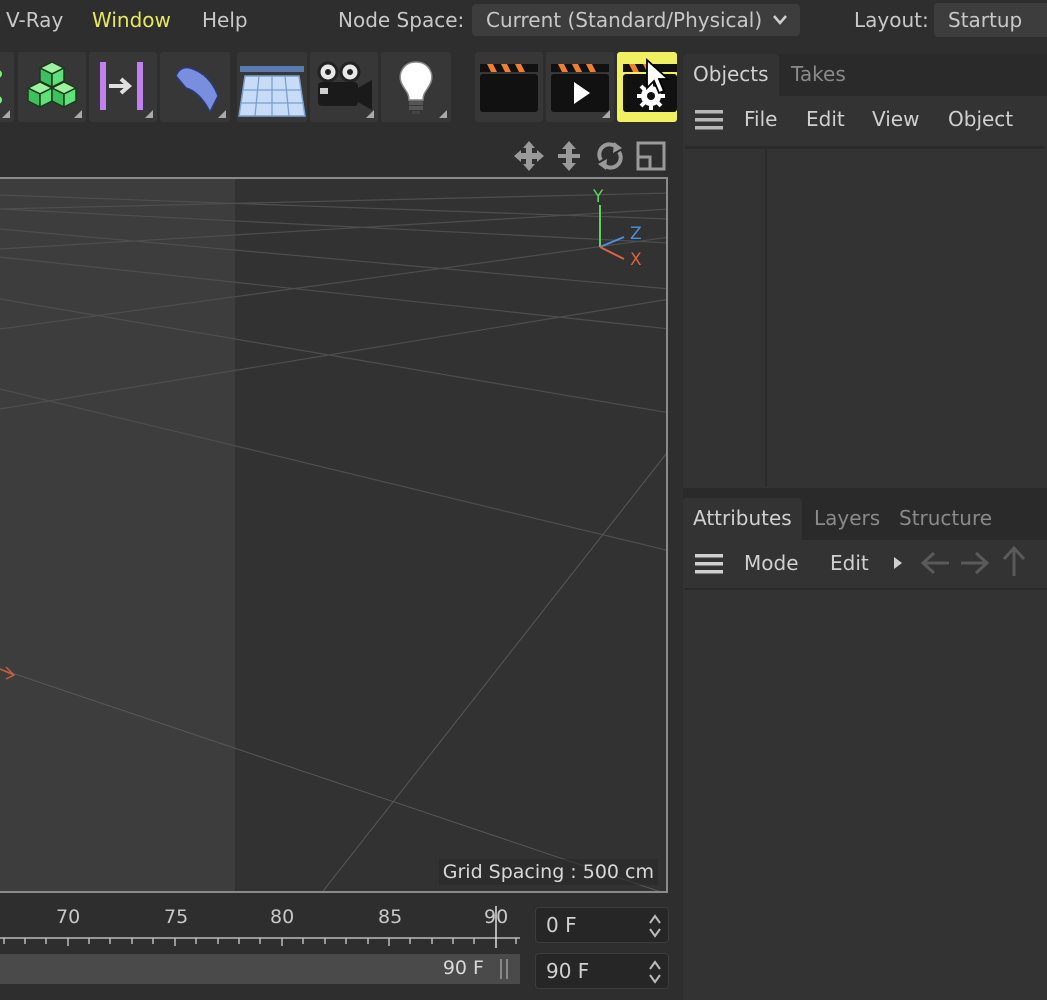 This screenshot has width=1047, height=1000. I want to click on spline-button, so click(7, 87).